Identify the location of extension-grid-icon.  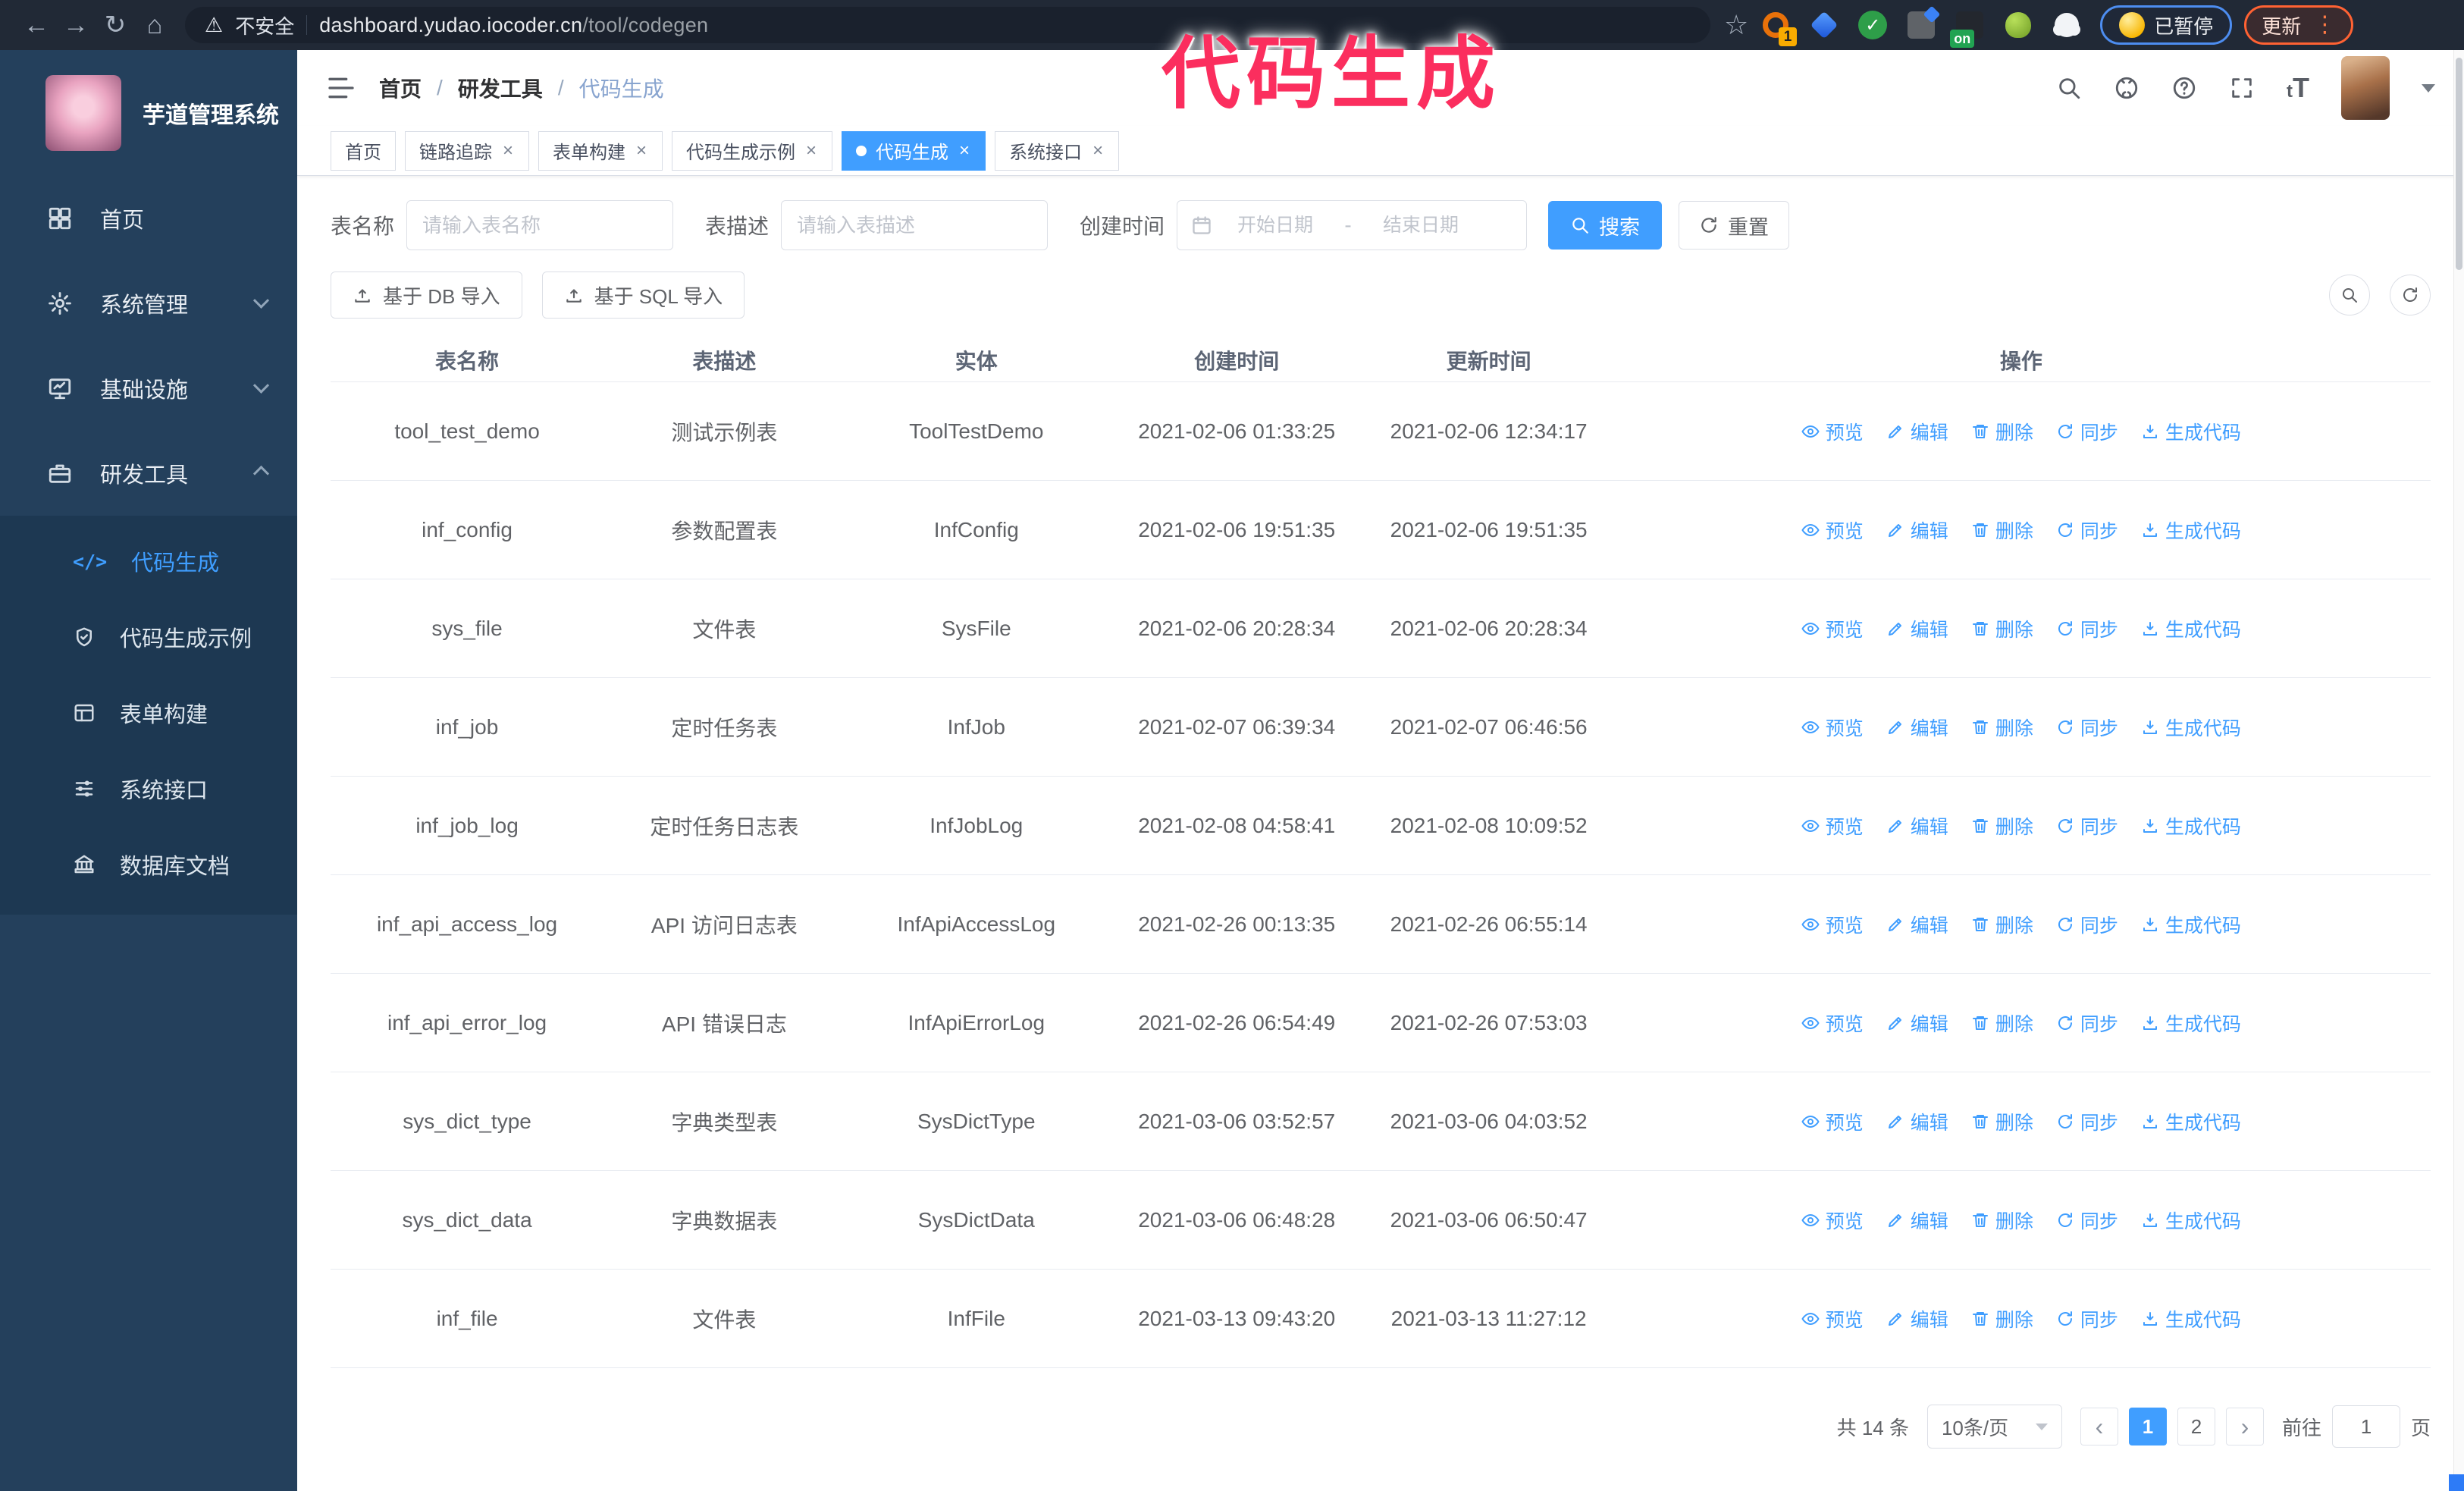
(1921, 25).